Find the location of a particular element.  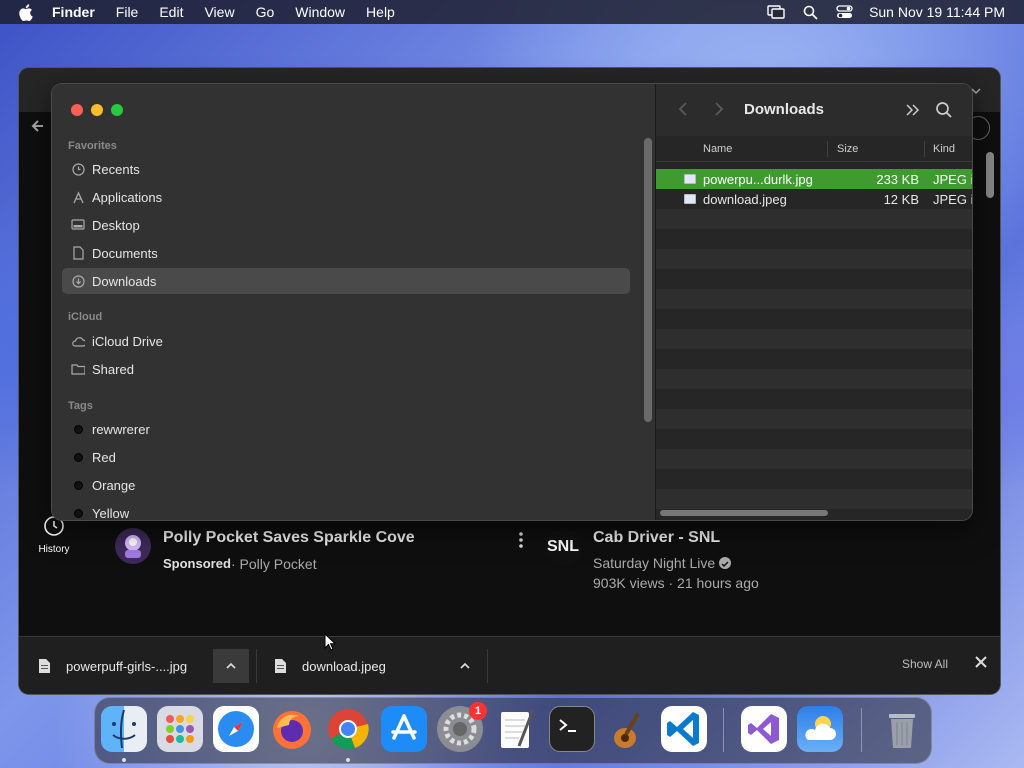

spotlight-search-icon is located at coordinates (810, 12).